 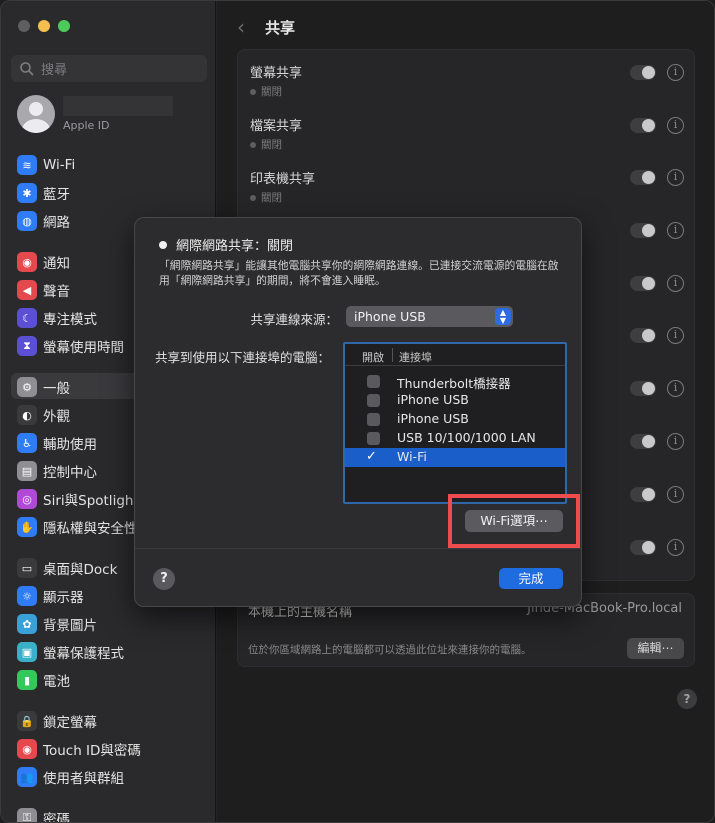 I want to click on column-header-port: 連接埠, so click(x=415, y=357).